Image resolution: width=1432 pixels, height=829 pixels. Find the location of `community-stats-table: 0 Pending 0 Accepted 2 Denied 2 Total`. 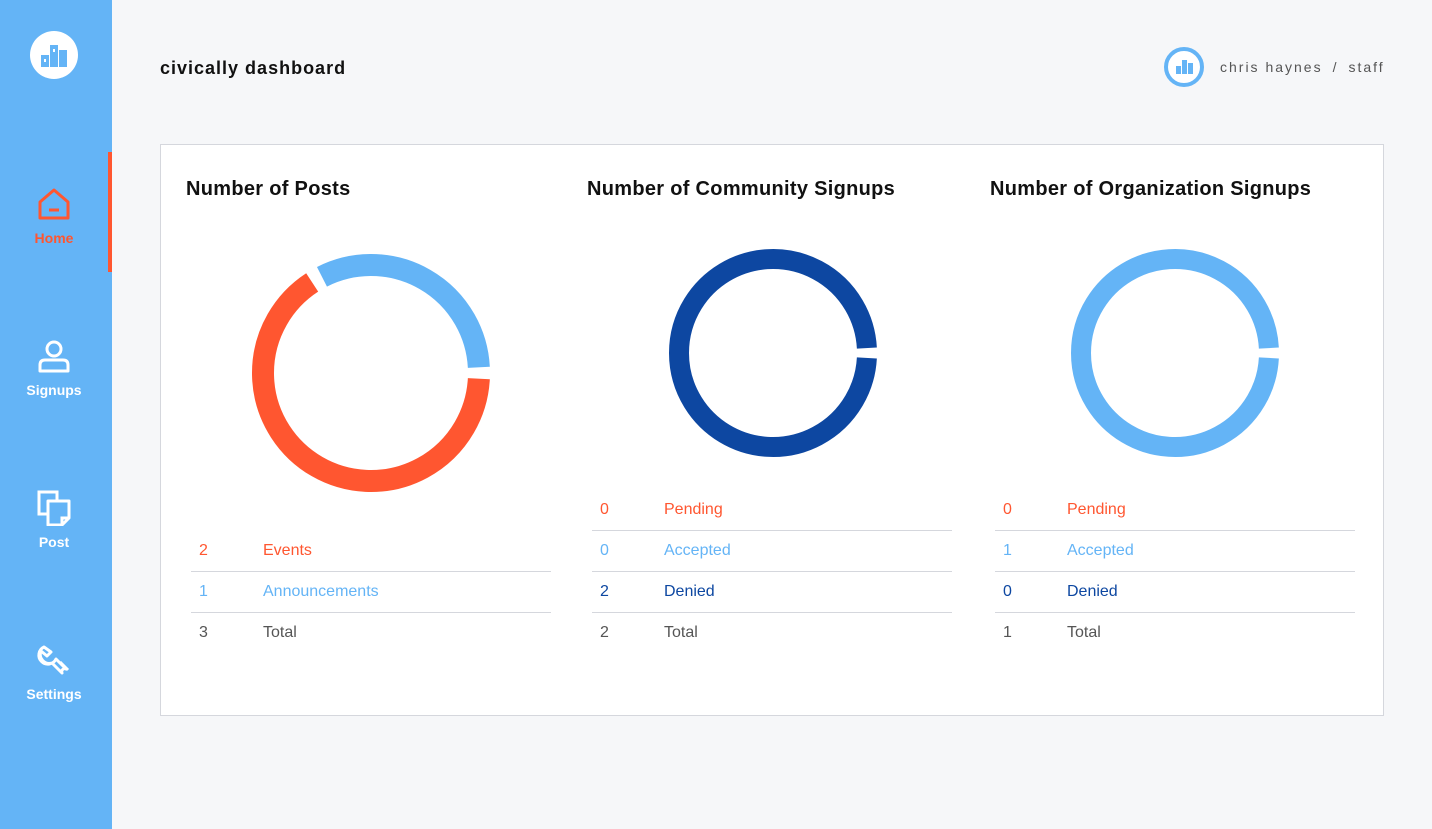

community-stats-table: 0 Pending 0 Accepted 2 Denied 2 Total is located at coordinates (772, 572).